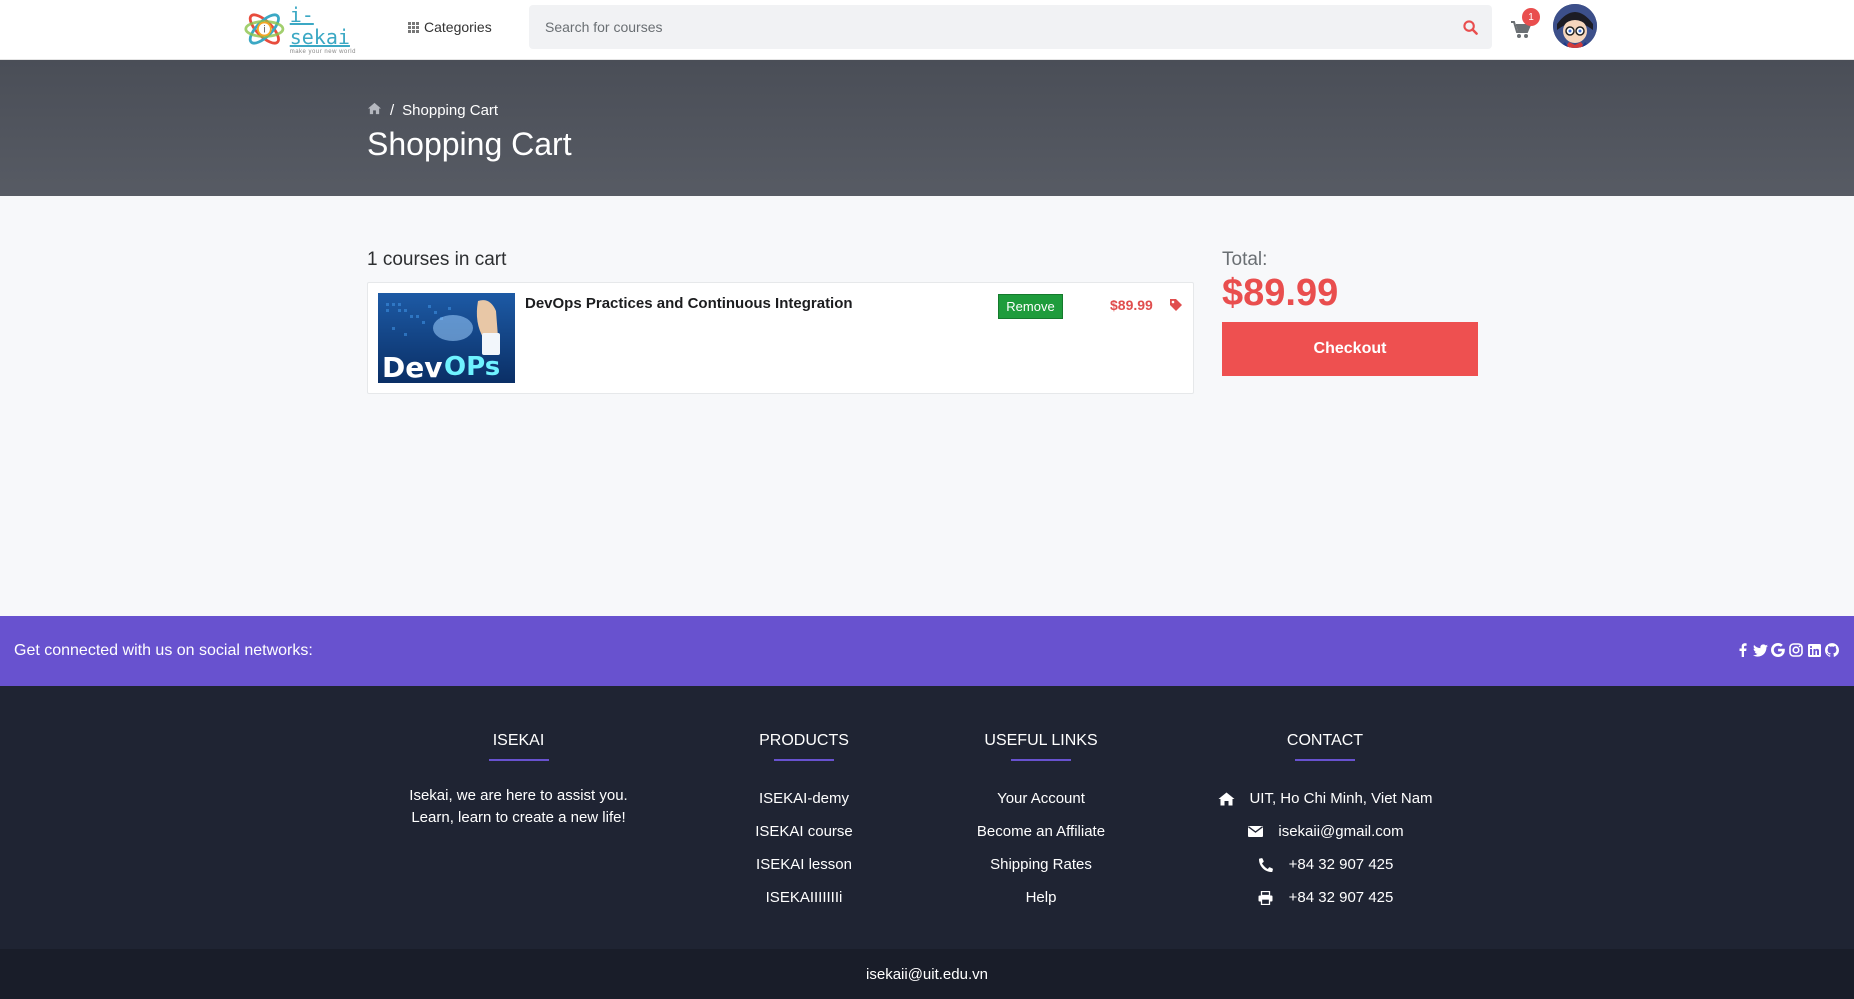  Describe the element at coordinates (1778, 650) in the screenshot. I see `google-icon` at that location.